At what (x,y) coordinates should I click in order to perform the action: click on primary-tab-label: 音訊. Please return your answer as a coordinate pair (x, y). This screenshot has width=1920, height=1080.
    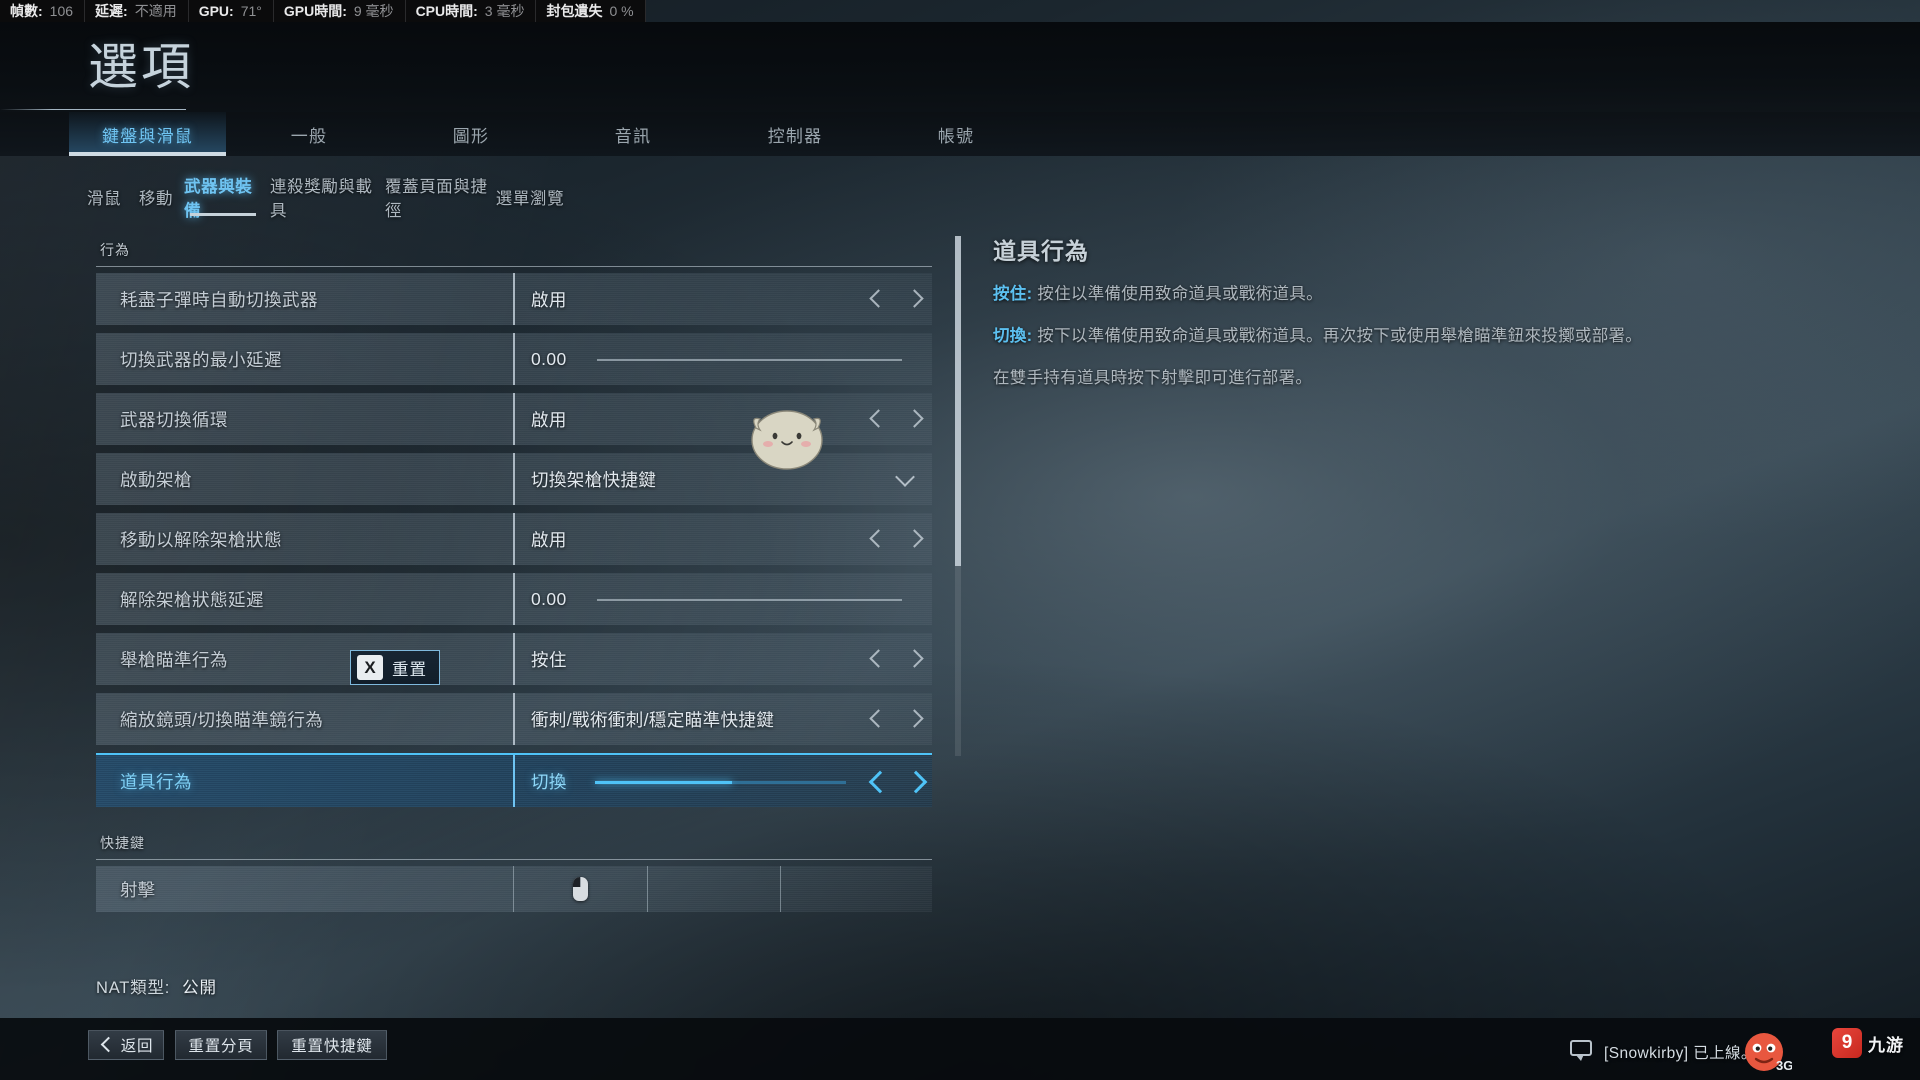
    Looking at the image, I should click on (633, 136).